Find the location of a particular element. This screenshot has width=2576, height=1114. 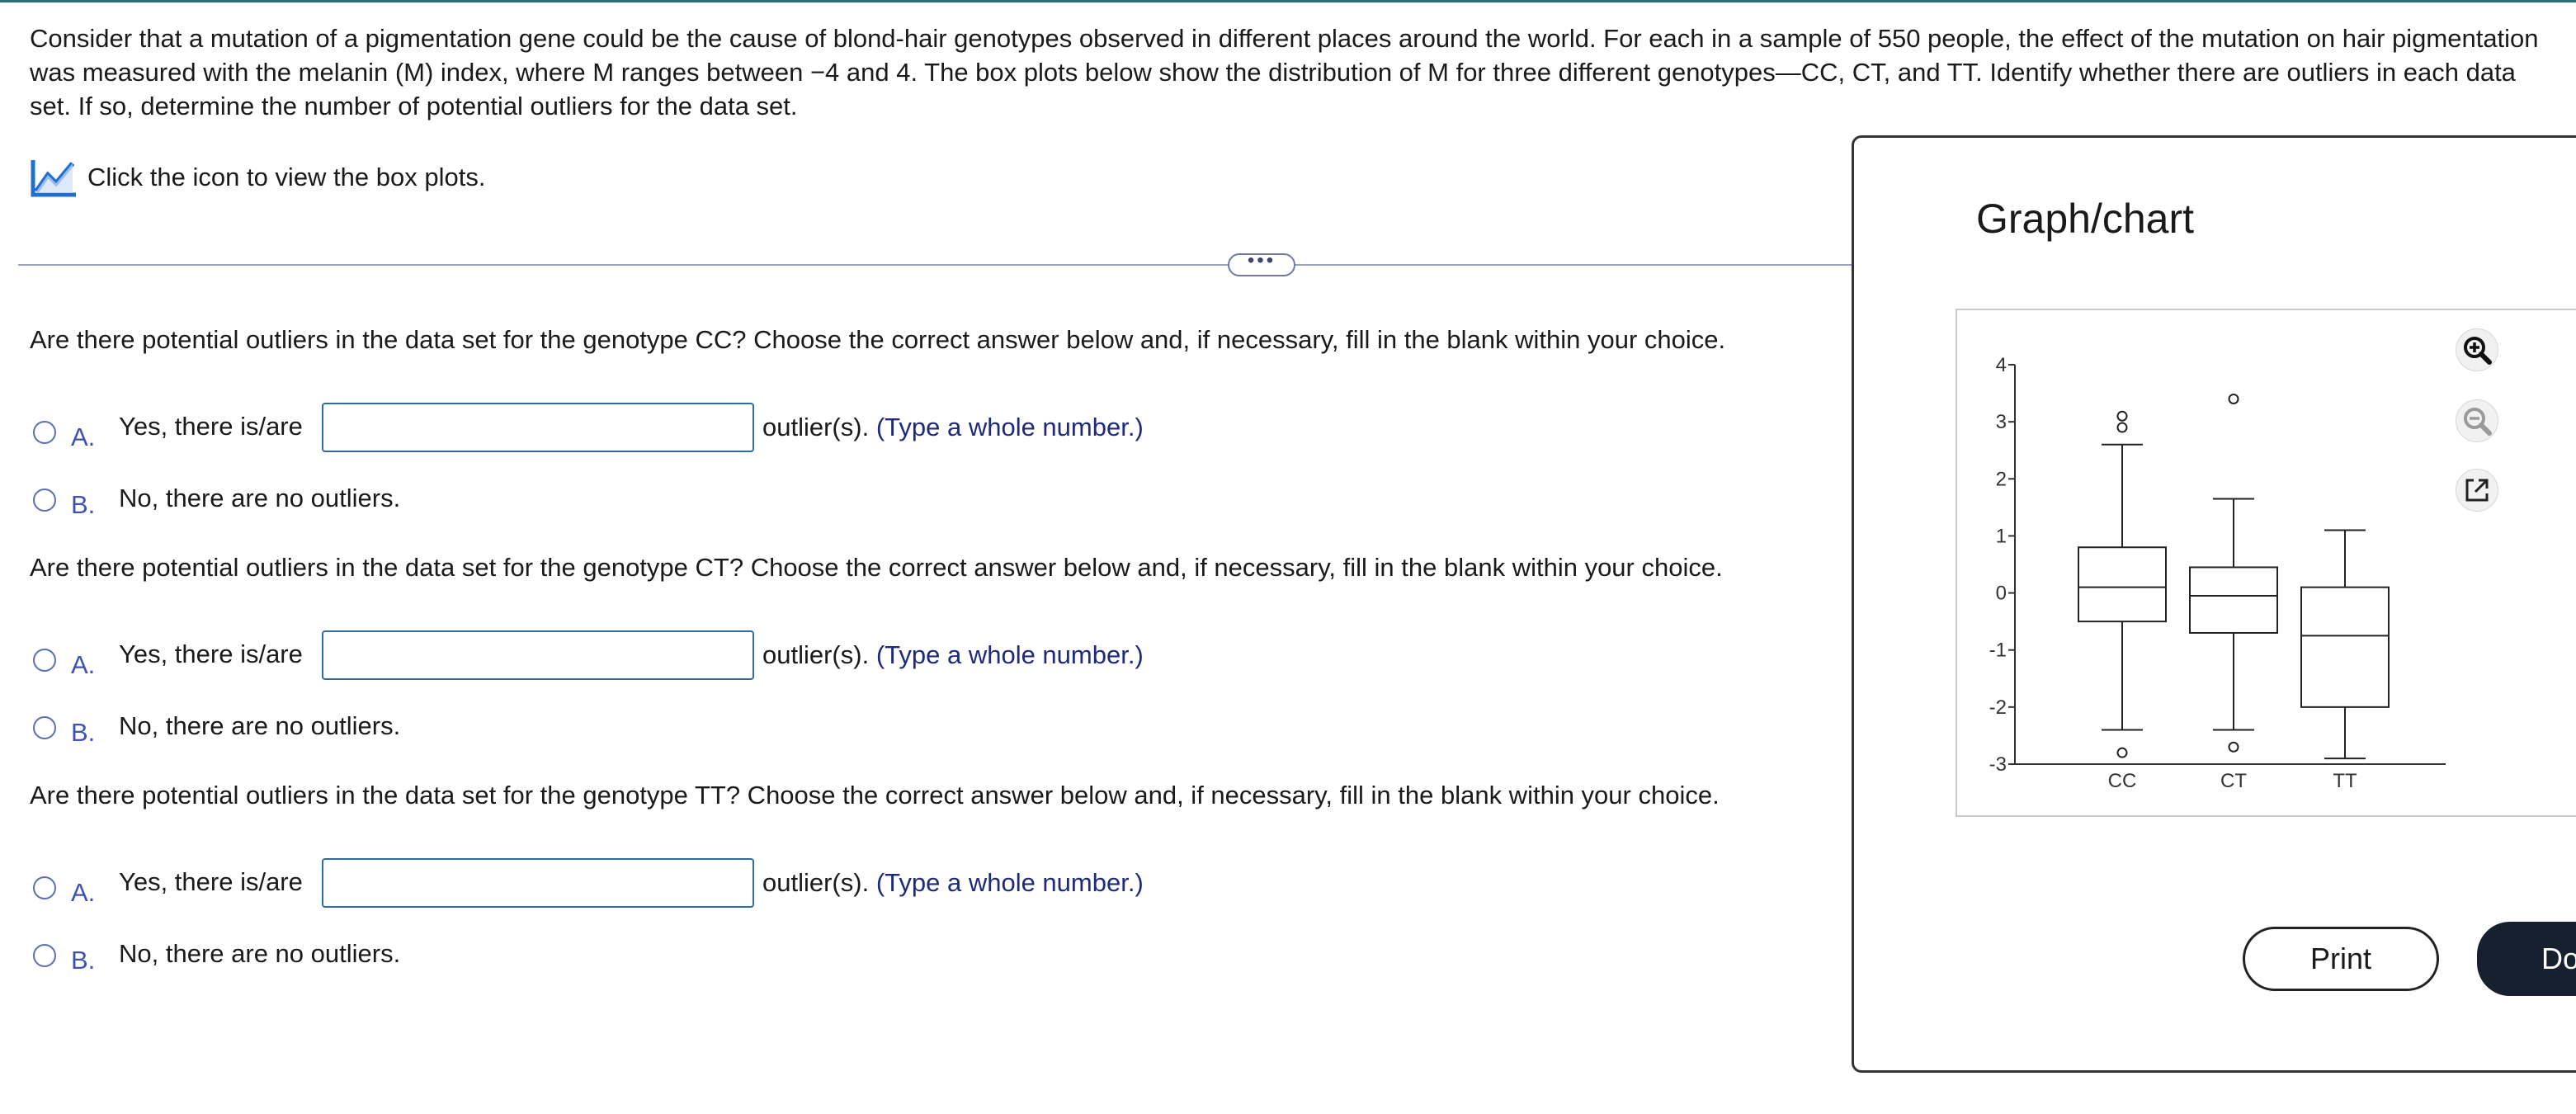

after-text-cc: outlier(s). (Type a whole number.) is located at coordinates (953, 427).